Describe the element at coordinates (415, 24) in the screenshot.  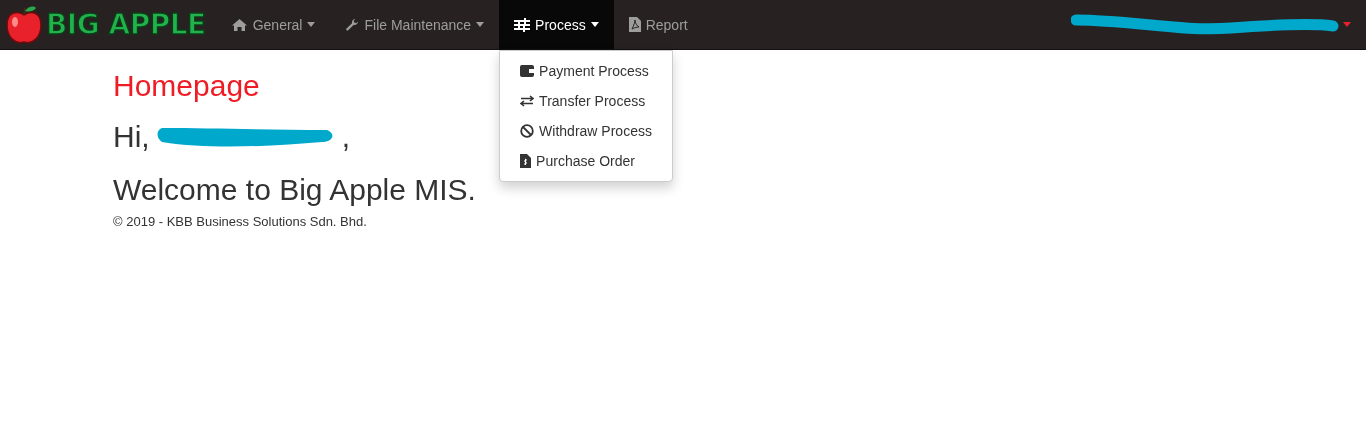
I see `nav-menu-item: File Maintenance` at that location.